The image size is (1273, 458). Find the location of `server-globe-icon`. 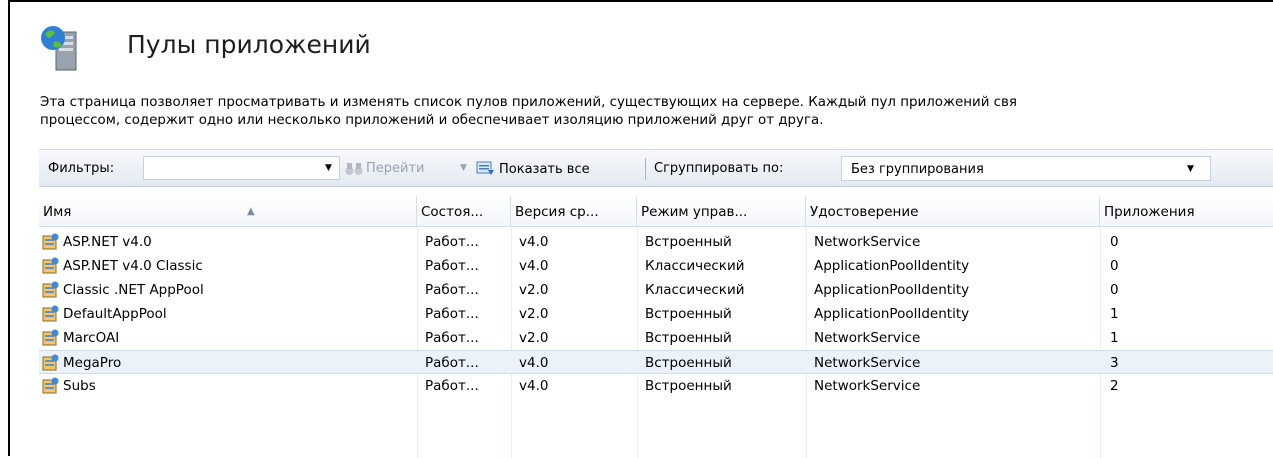

server-globe-icon is located at coordinates (59, 48).